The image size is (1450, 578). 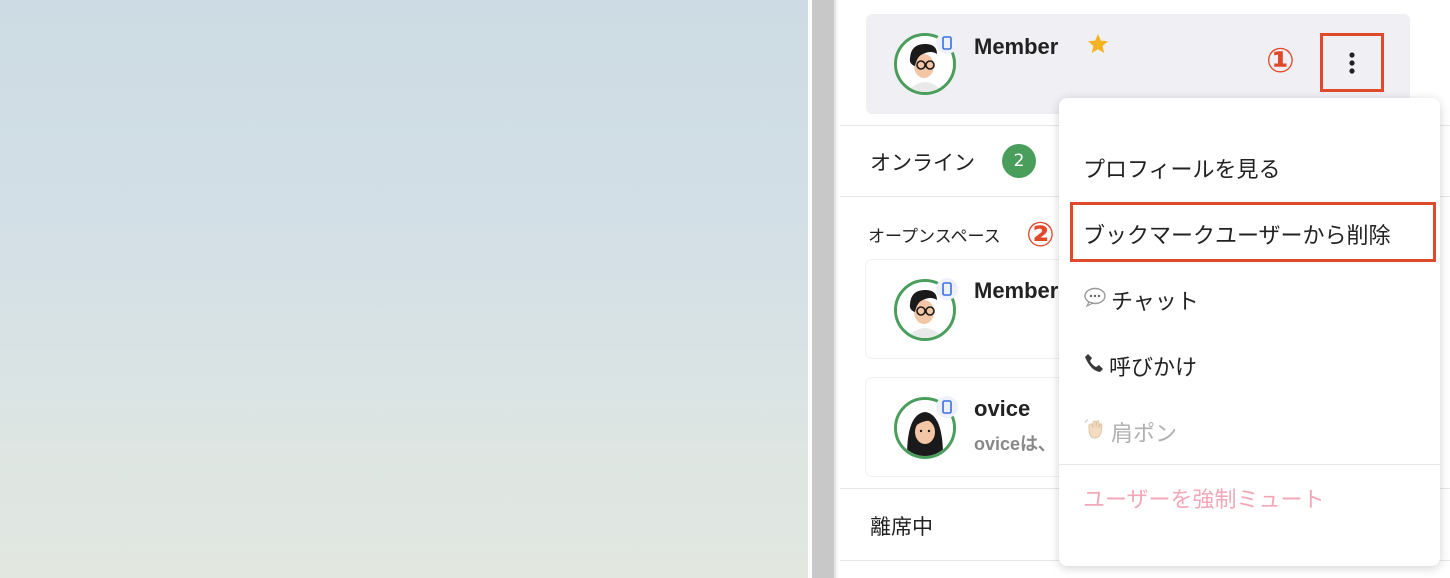 I want to click on user-card: ovice oviceは、, so click(x=966, y=427).